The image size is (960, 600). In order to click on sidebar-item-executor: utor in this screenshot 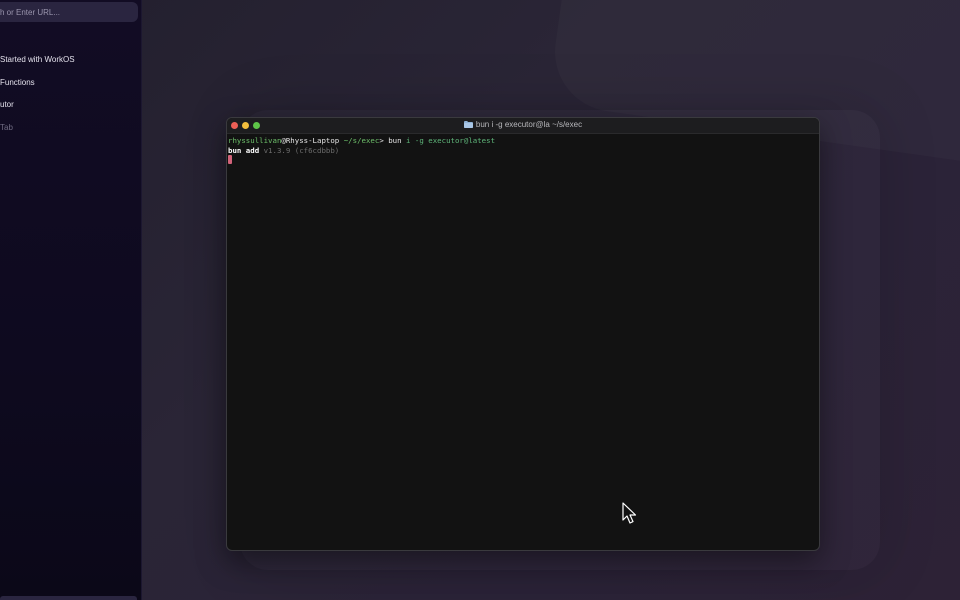, I will do `click(7, 104)`.